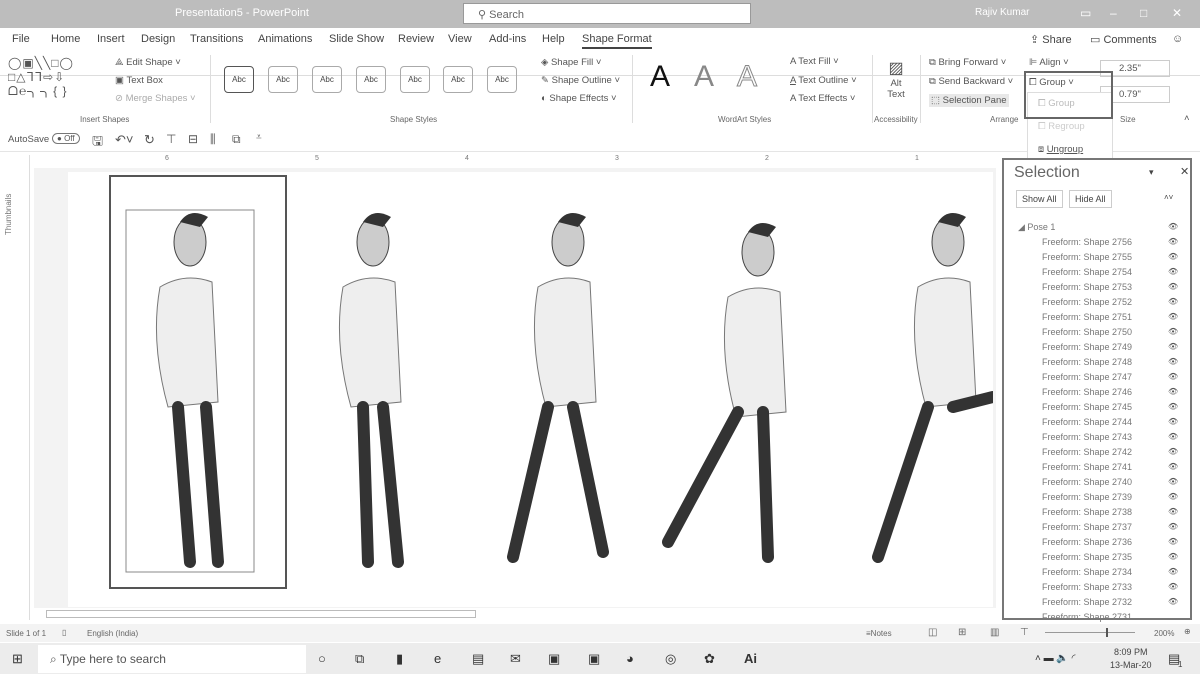 The width and height of the screenshot is (1200, 674). I want to click on alt-text-button: ▨ Alt Text, so click(896, 79).